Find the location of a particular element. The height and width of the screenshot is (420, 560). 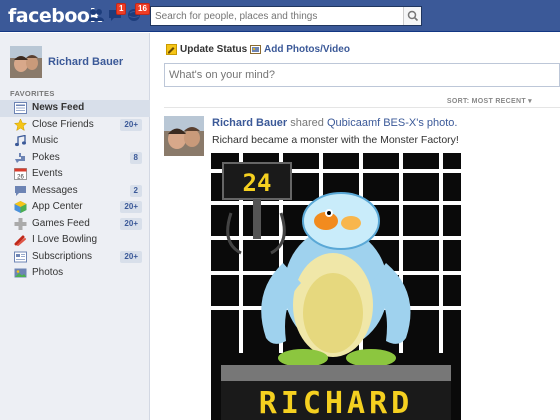

notifications-globe-icon: 16 is located at coordinates (138, 12).